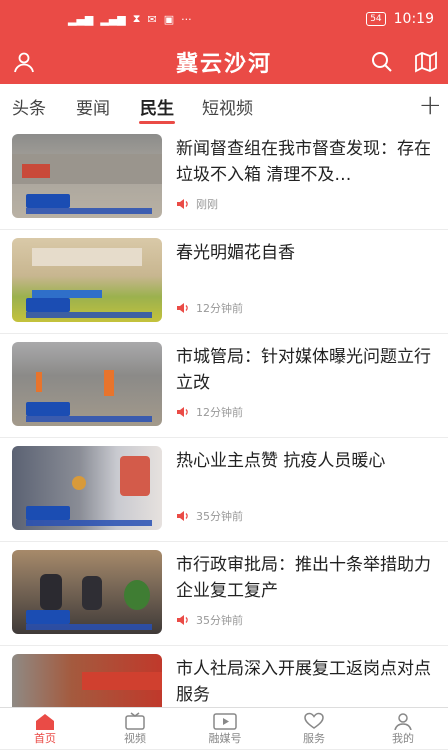  Describe the element at coordinates (45, 738) in the screenshot. I see `nav-label: 首页` at that location.